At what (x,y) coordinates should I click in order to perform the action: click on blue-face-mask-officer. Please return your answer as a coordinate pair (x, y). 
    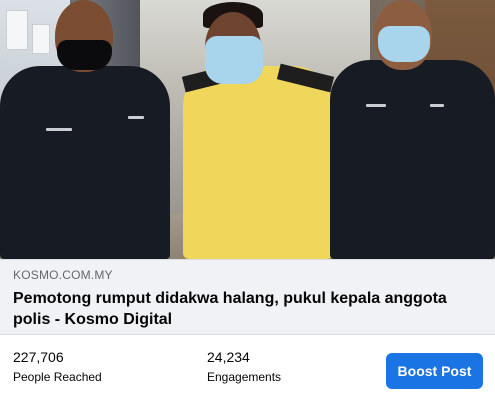
    Looking at the image, I should click on (404, 44).